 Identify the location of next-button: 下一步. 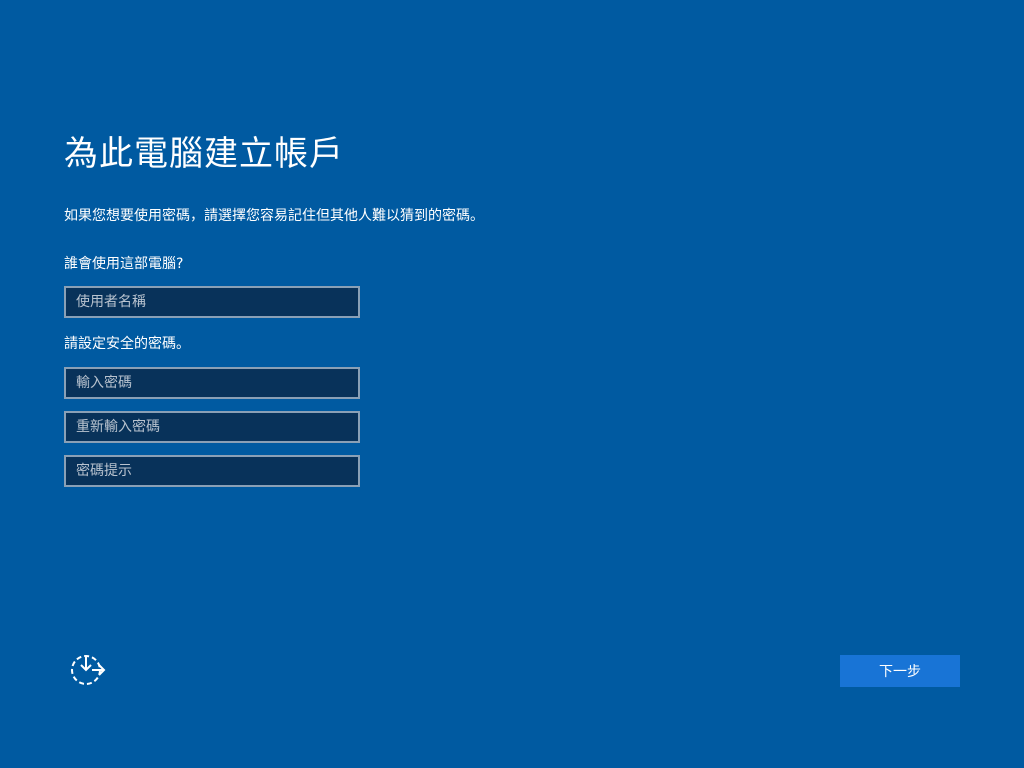
(900, 671).